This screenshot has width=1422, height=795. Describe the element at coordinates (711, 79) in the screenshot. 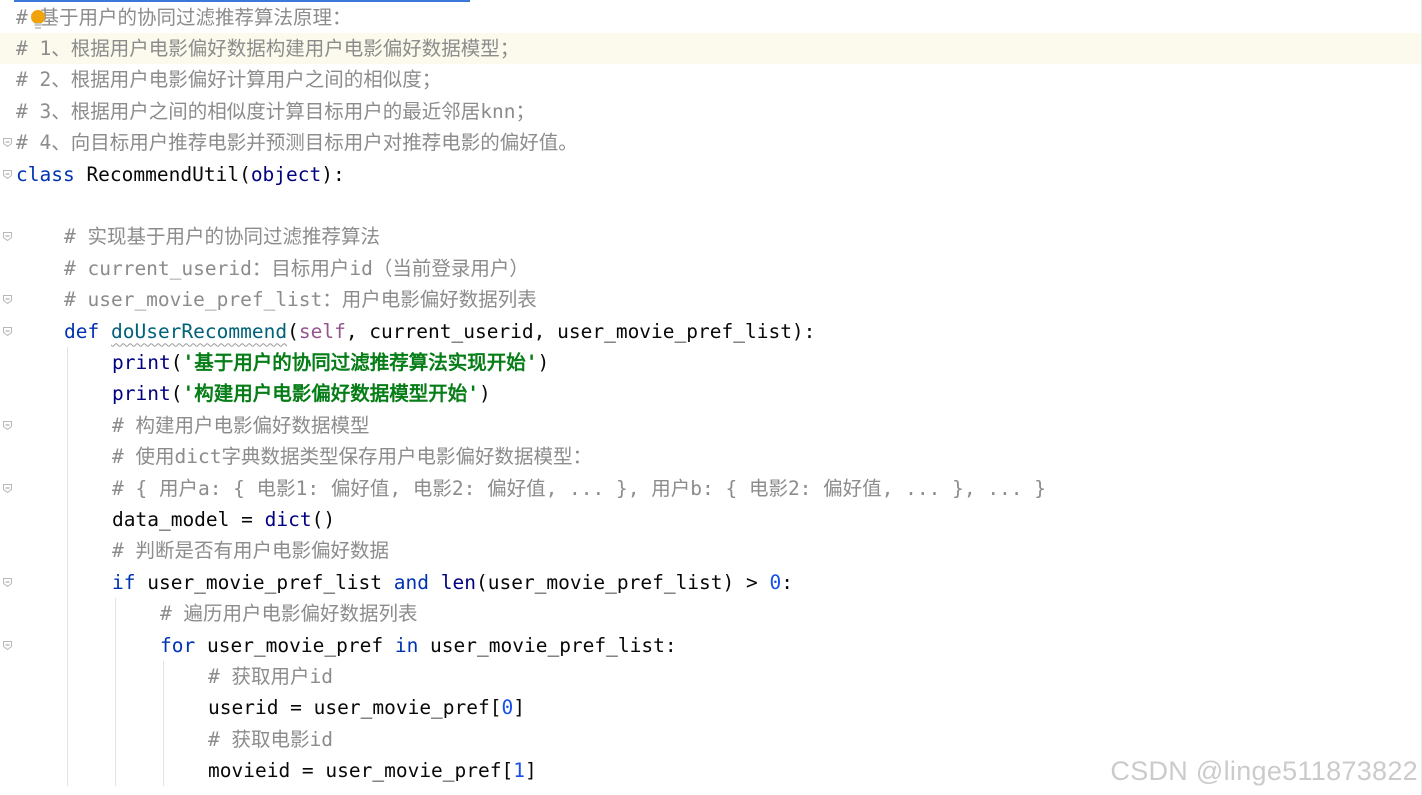

I see `code-line: # 2、根据用户电影偏好计算用户之间的相似度；` at that location.